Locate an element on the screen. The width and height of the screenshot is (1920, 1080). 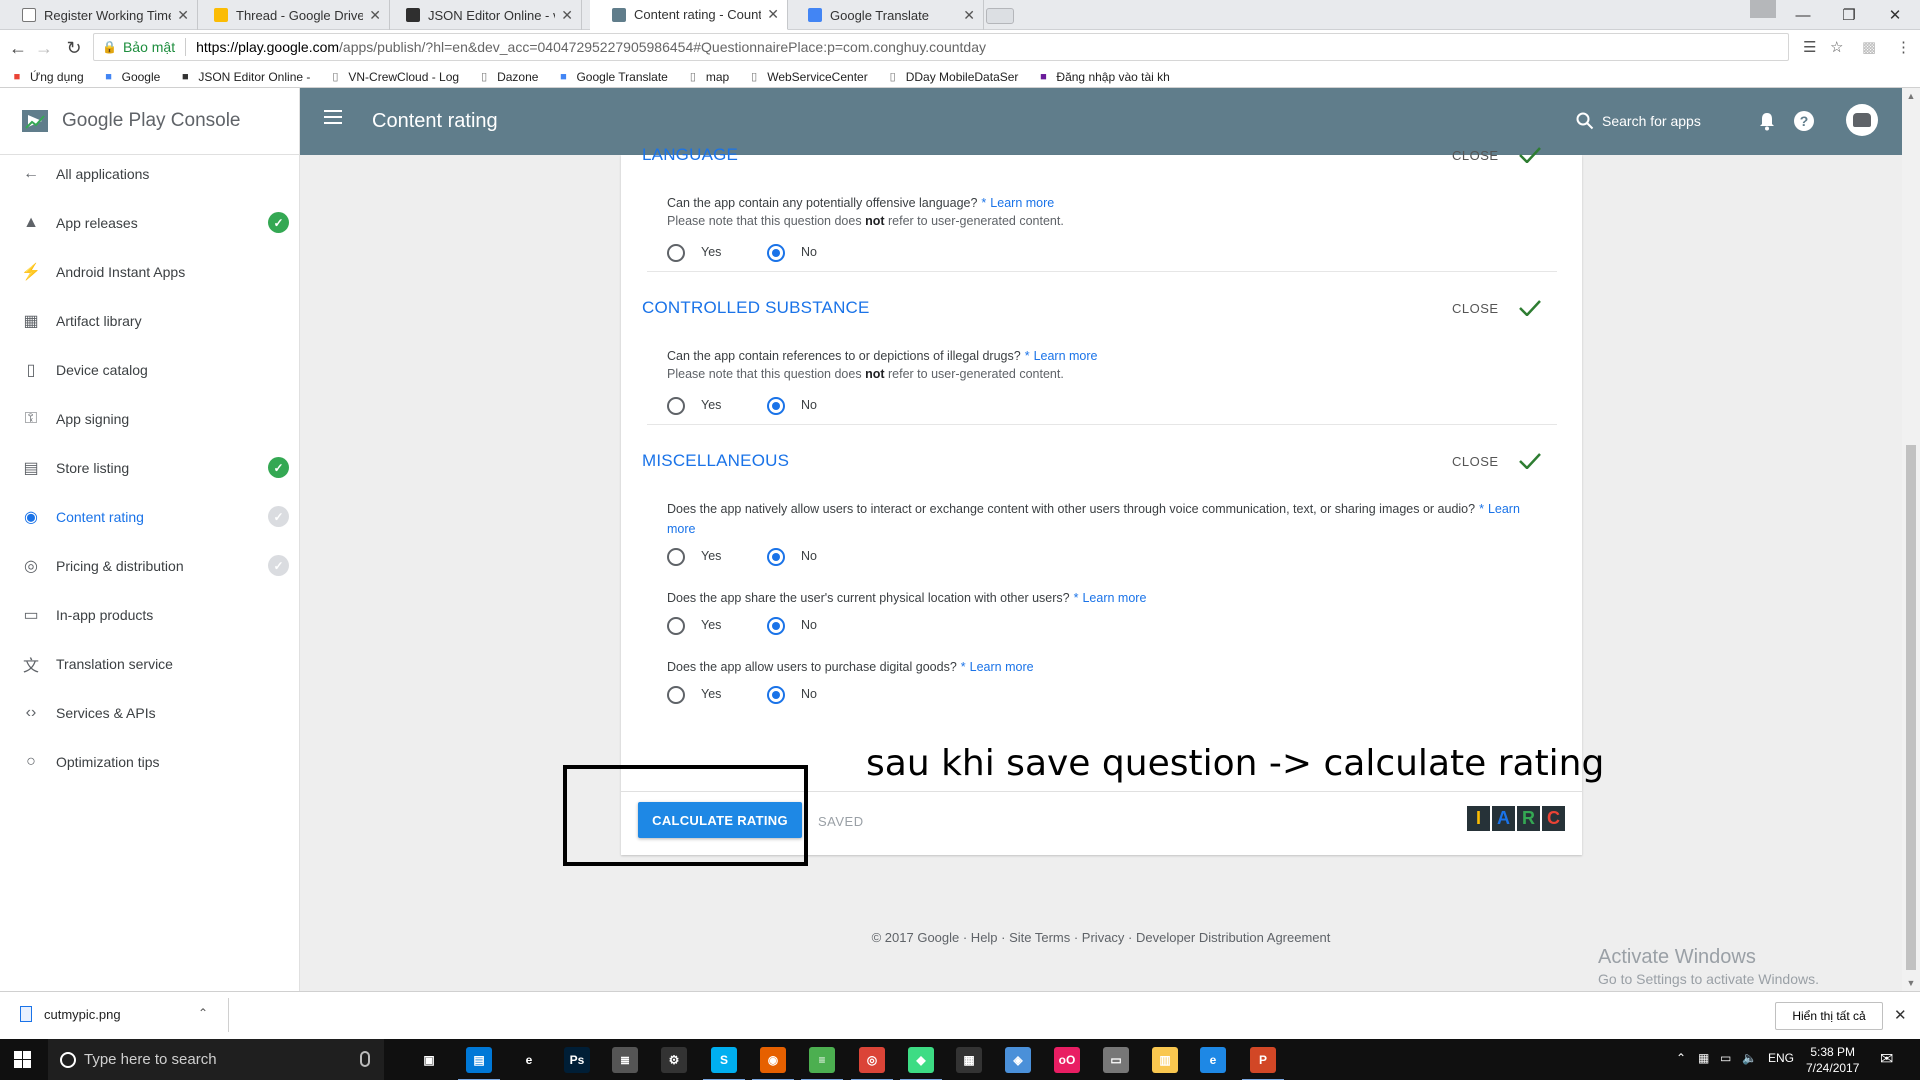
account-avatar is located at coordinates (1862, 120).